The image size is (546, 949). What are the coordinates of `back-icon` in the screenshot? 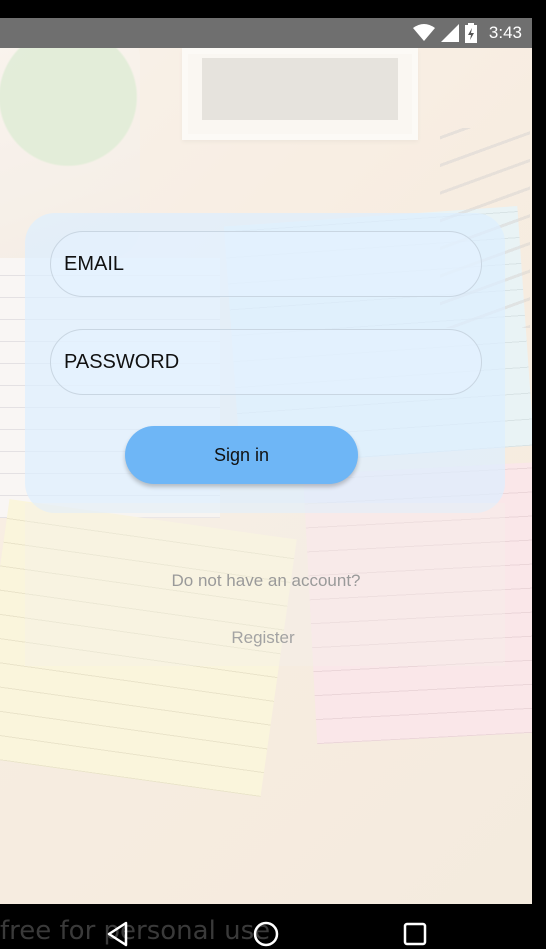 It's located at (118, 934).